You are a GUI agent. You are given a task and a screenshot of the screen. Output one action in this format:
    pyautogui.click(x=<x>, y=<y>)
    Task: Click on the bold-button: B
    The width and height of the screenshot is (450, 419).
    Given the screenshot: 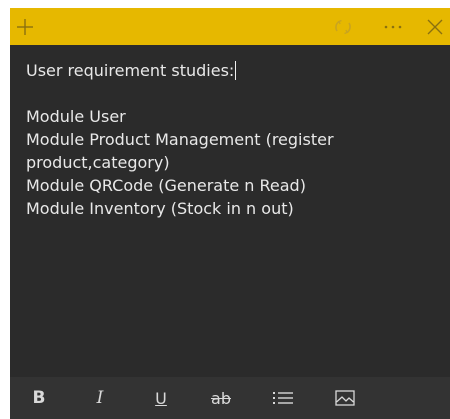 What is the action you would take?
    pyautogui.click(x=39, y=398)
    